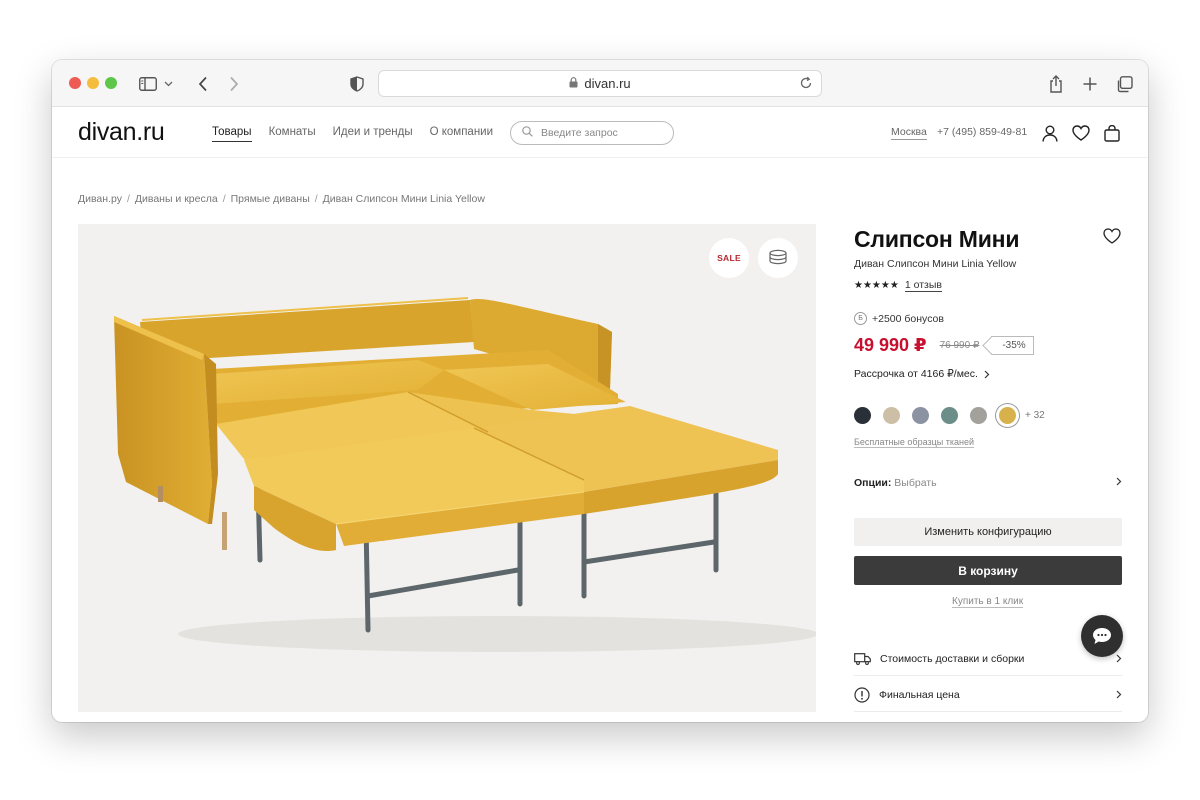 This screenshot has width=1200, height=800. What do you see at coordinates (988, 532) in the screenshot?
I see `change-configuration-button: Изменить конфигурацию` at bounding box center [988, 532].